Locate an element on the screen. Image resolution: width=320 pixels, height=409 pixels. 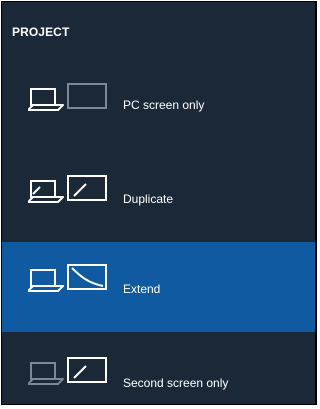
duplicate-icon is located at coordinates (67, 189).